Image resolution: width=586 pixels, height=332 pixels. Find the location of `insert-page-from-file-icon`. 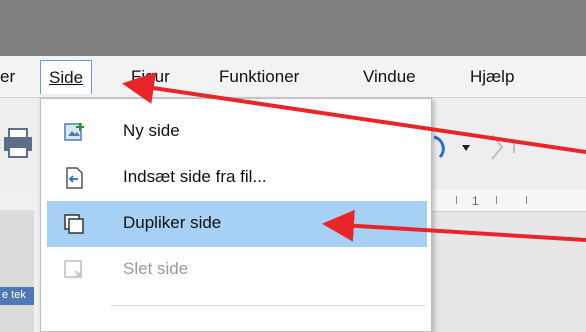

insert-page-from-file-icon is located at coordinates (74, 178).